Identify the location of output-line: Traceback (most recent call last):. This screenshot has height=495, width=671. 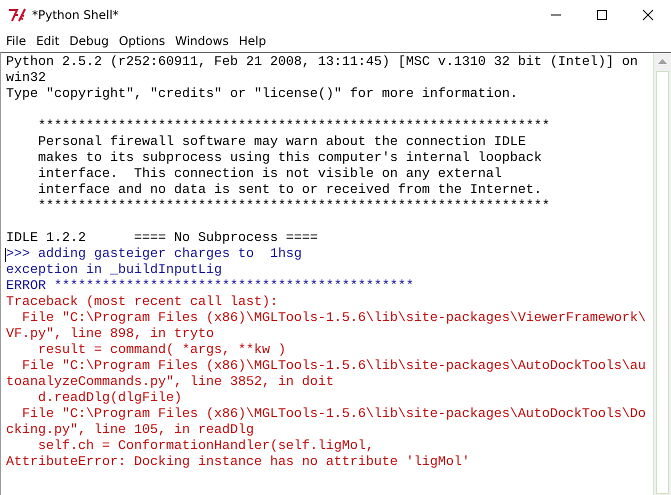
(142, 303).